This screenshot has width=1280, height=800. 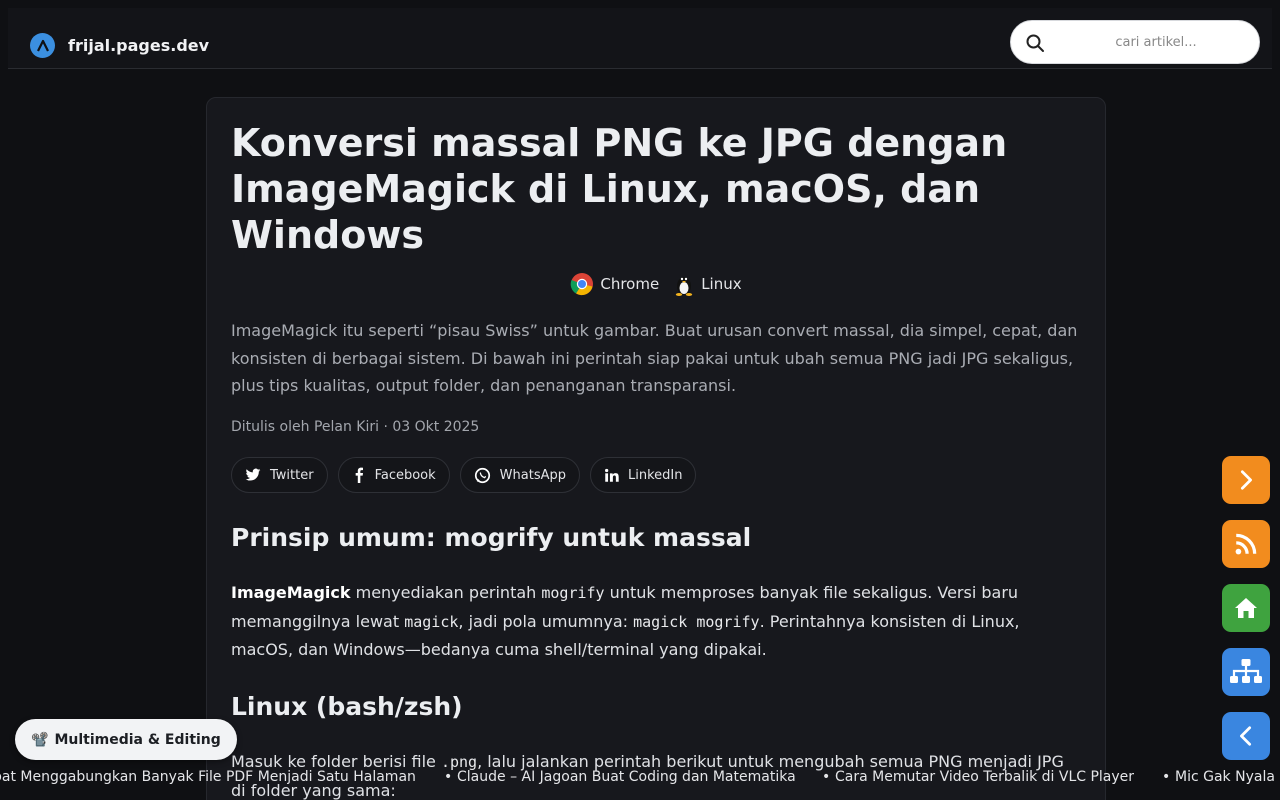 I want to click on share-whatsapp-button: WhatsApp, so click(x=519, y=475).